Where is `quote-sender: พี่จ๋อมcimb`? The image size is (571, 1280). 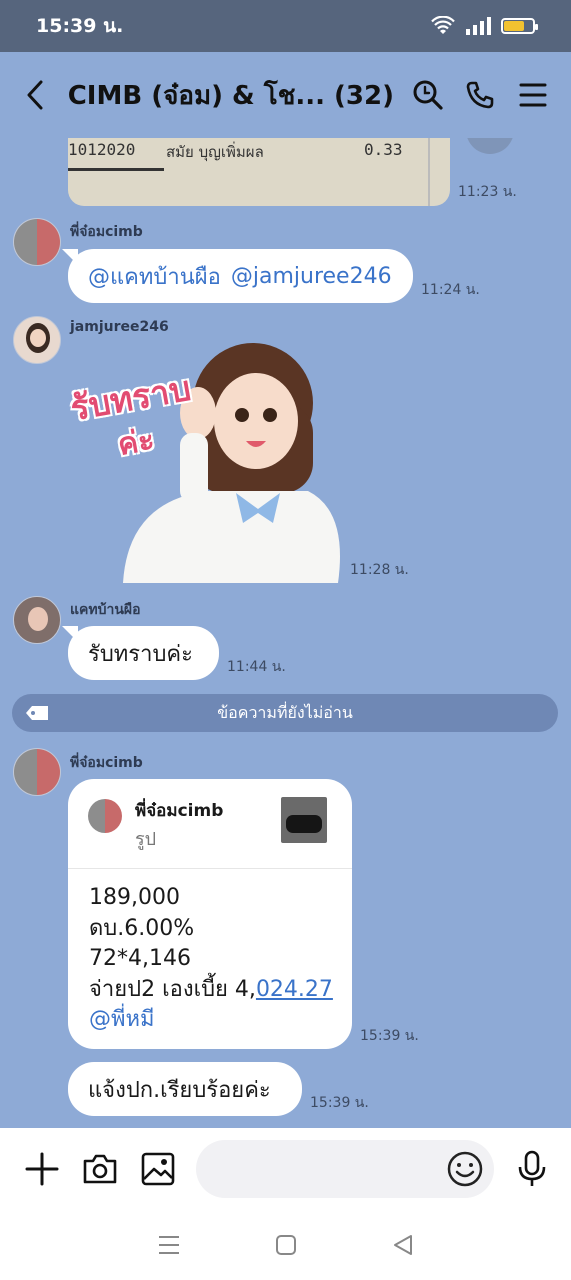 quote-sender: พี่จ๋อมcimb is located at coordinates (179, 811).